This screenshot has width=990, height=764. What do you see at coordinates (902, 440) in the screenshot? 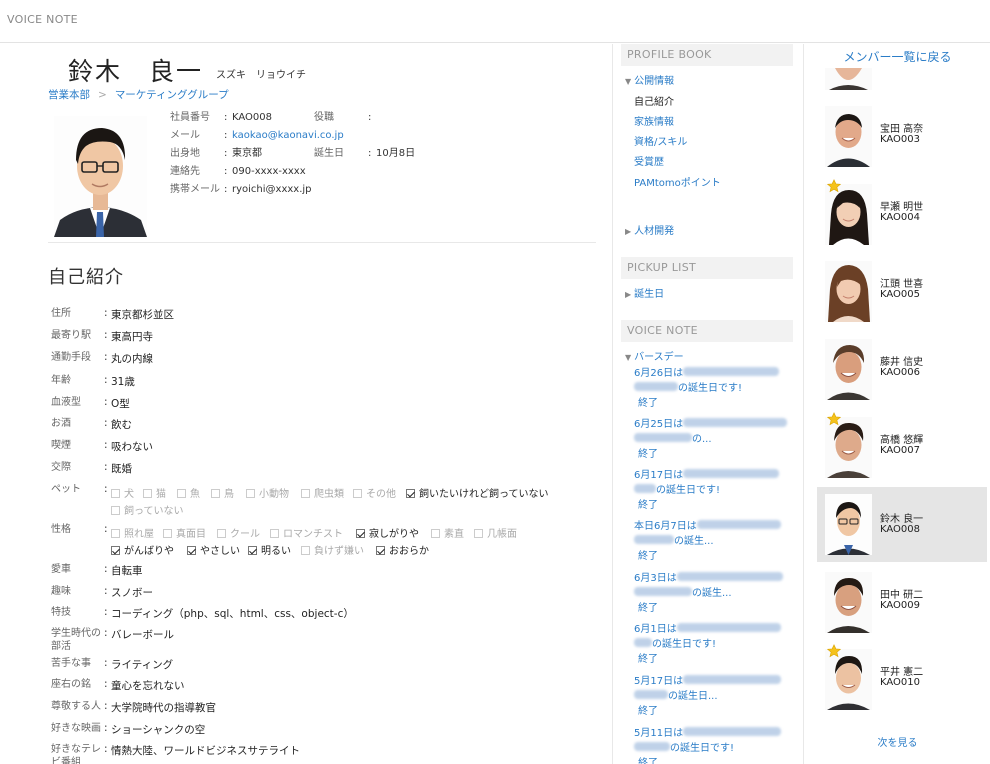
I see `member-name: 高橋 悠輝` at bounding box center [902, 440].